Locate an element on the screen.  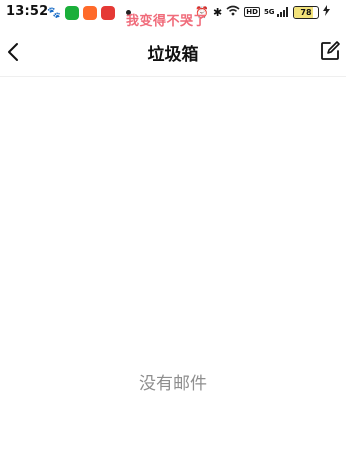
notification-icons: 🐾 is located at coordinates (81, 13).